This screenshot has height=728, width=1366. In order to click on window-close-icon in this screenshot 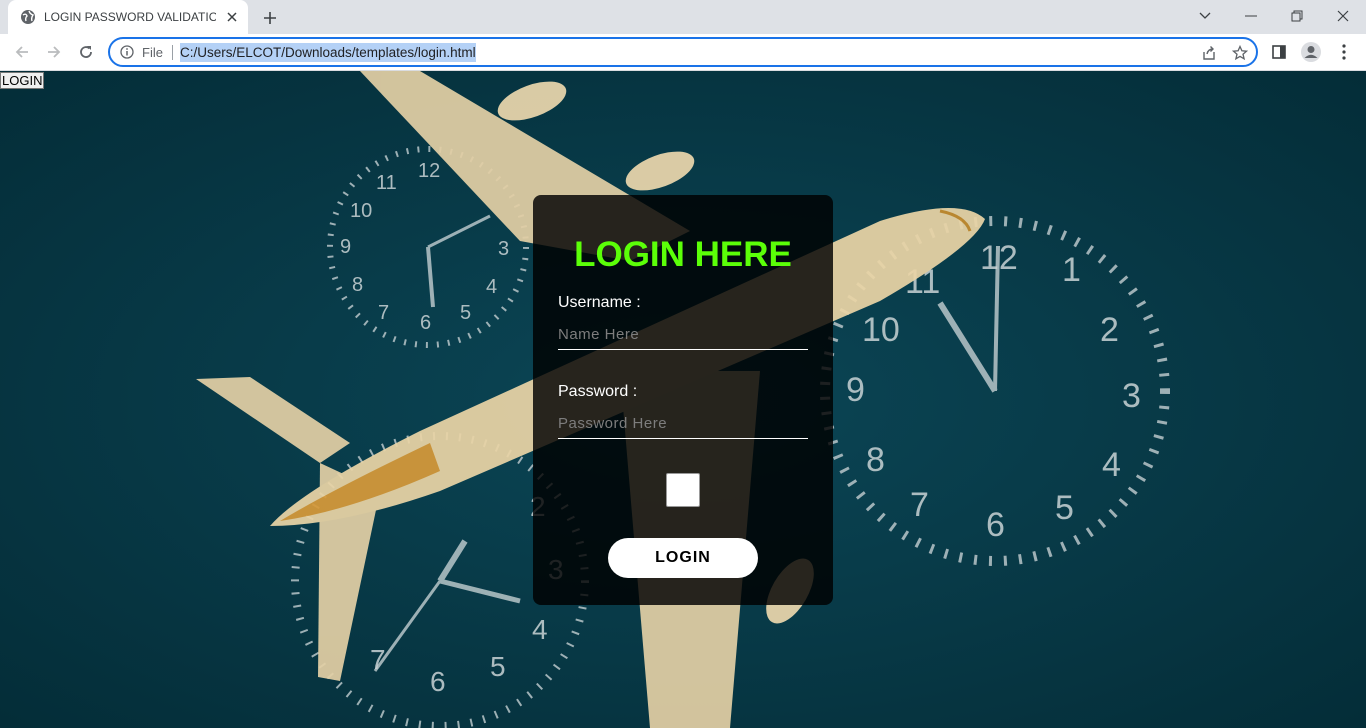, I will do `click(1343, 16)`.